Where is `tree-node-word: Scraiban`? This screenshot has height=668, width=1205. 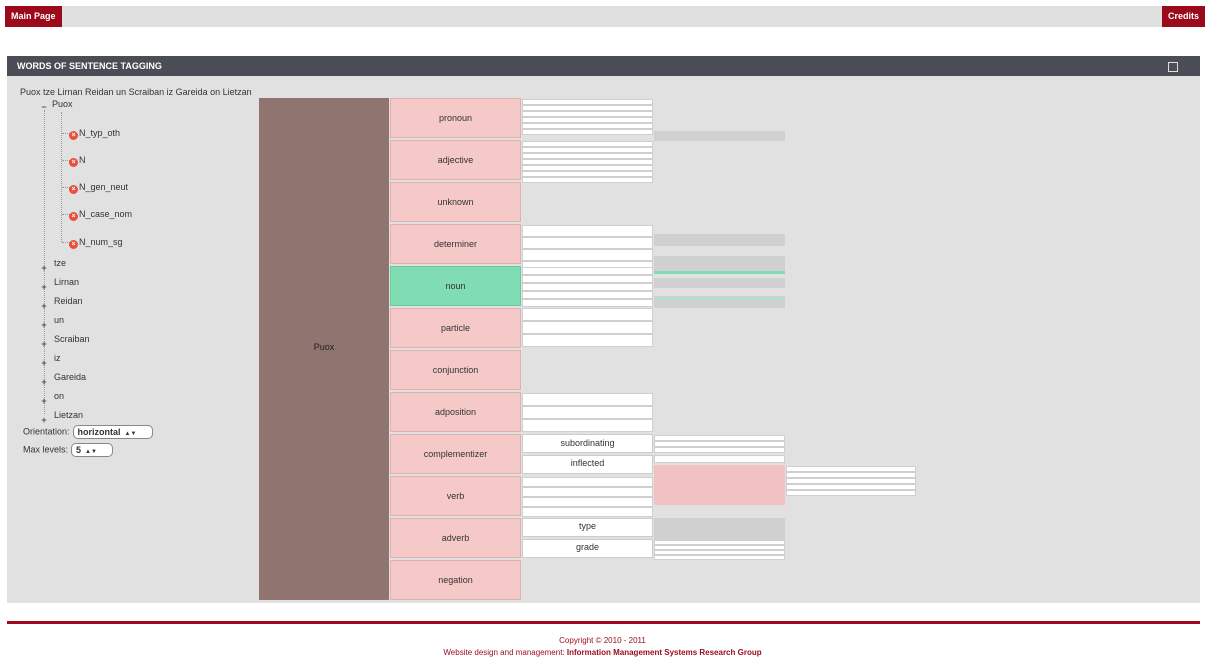 tree-node-word: Scraiban is located at coordinates (72, 339).